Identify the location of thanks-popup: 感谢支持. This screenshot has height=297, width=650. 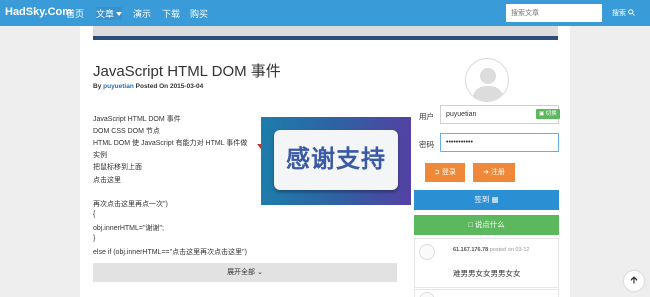
(336, 161).